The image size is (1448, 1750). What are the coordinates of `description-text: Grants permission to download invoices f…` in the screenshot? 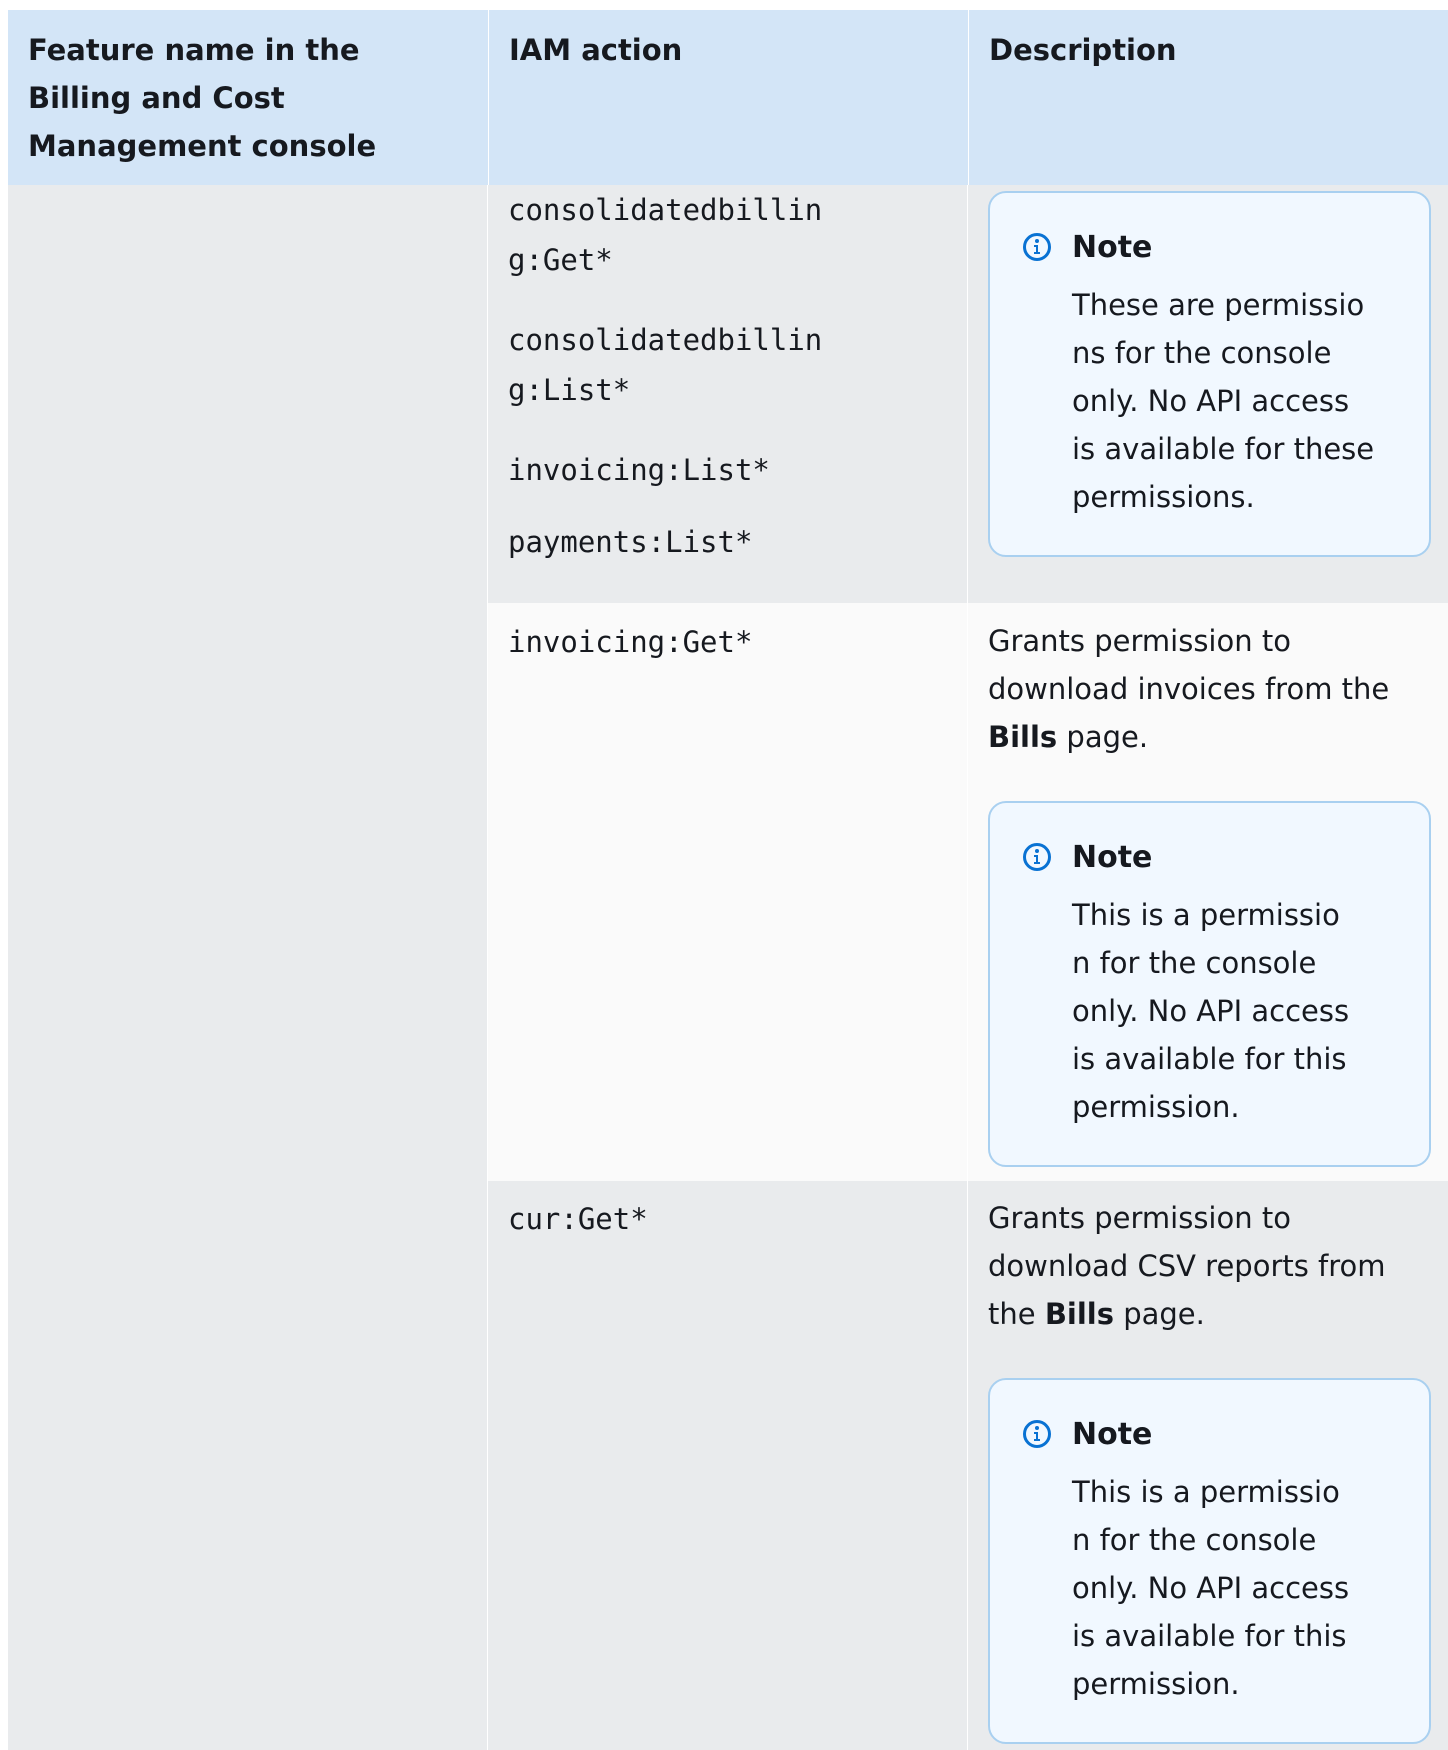 It's located at (1189, 689).